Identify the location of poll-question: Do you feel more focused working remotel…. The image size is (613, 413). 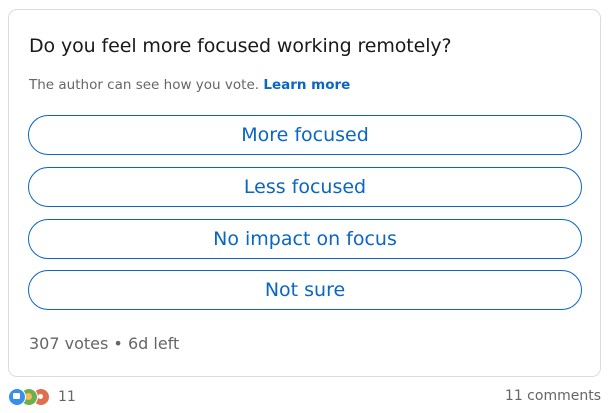
(240, 46).